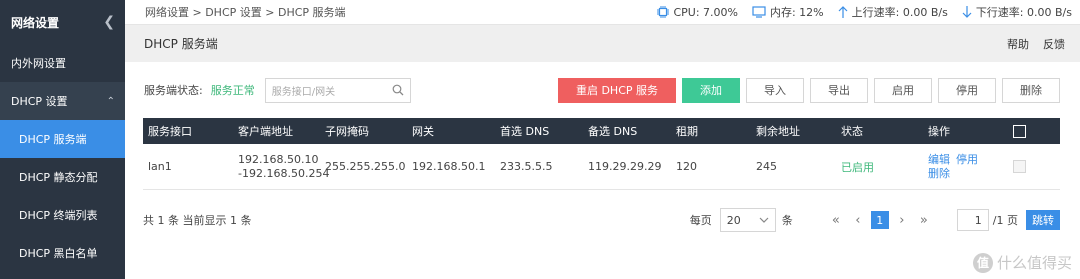 This screenshot has width=1080, height=279. Describe the element at coordinates (857, 167) in the screenshot. I see `status-badge: 已启用` at that location.